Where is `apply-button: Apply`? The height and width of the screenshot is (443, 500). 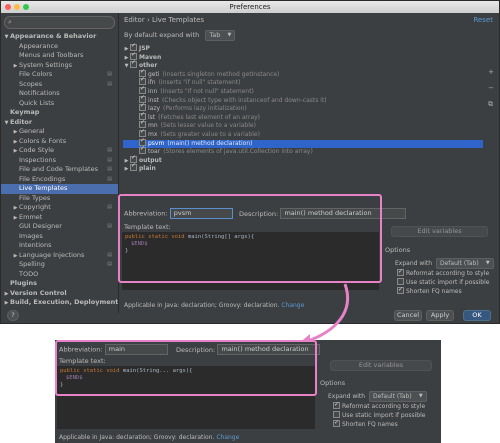
apply-button: Apply is located at coordinates (440, 315).